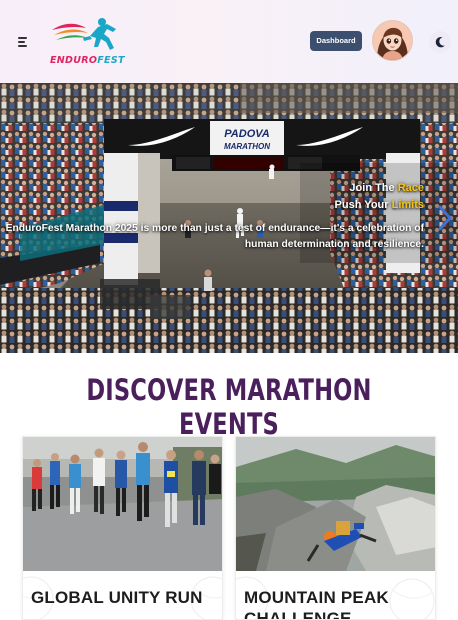  I want to click on logo-text-fest: FEST, so click(111, 60).